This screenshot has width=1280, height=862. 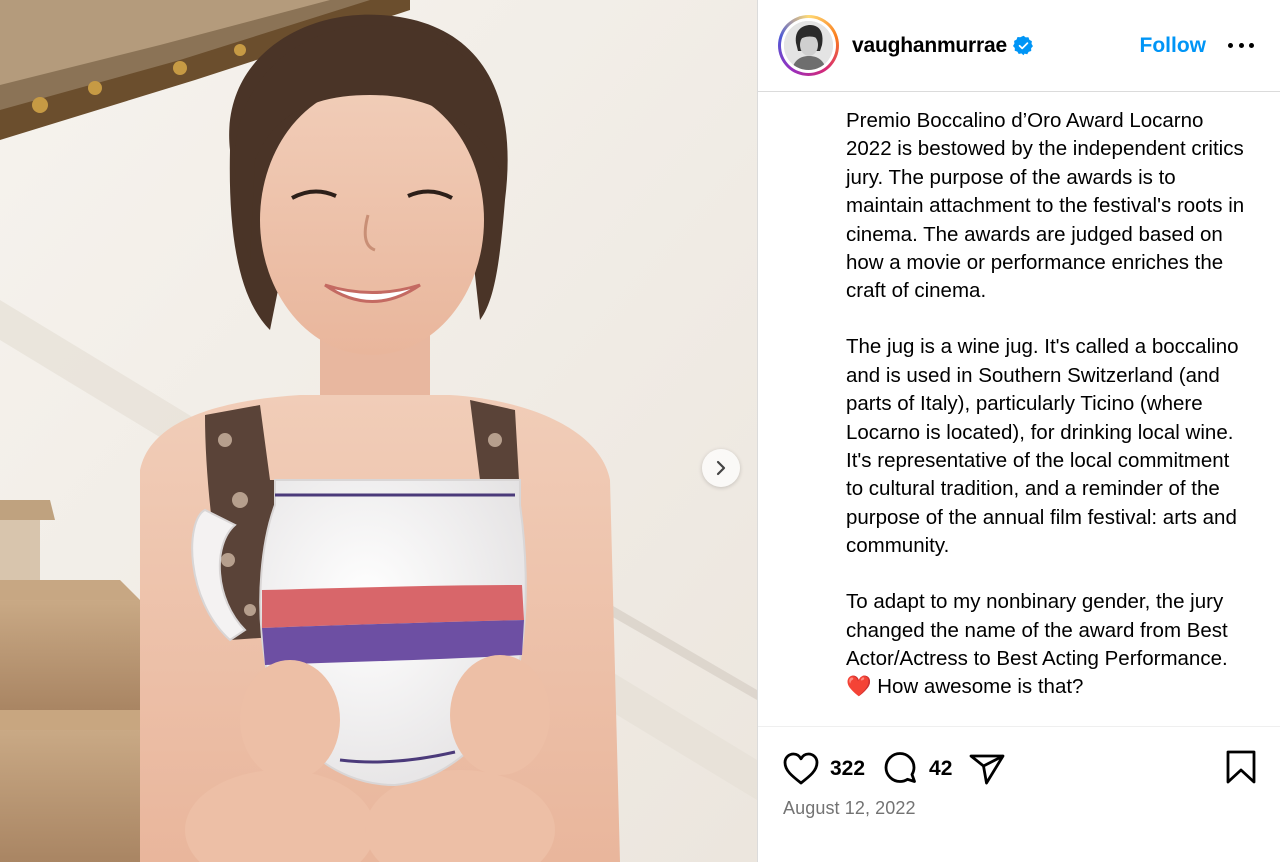 I want to click on chevron-right-icon, so click(x=721, y=468).